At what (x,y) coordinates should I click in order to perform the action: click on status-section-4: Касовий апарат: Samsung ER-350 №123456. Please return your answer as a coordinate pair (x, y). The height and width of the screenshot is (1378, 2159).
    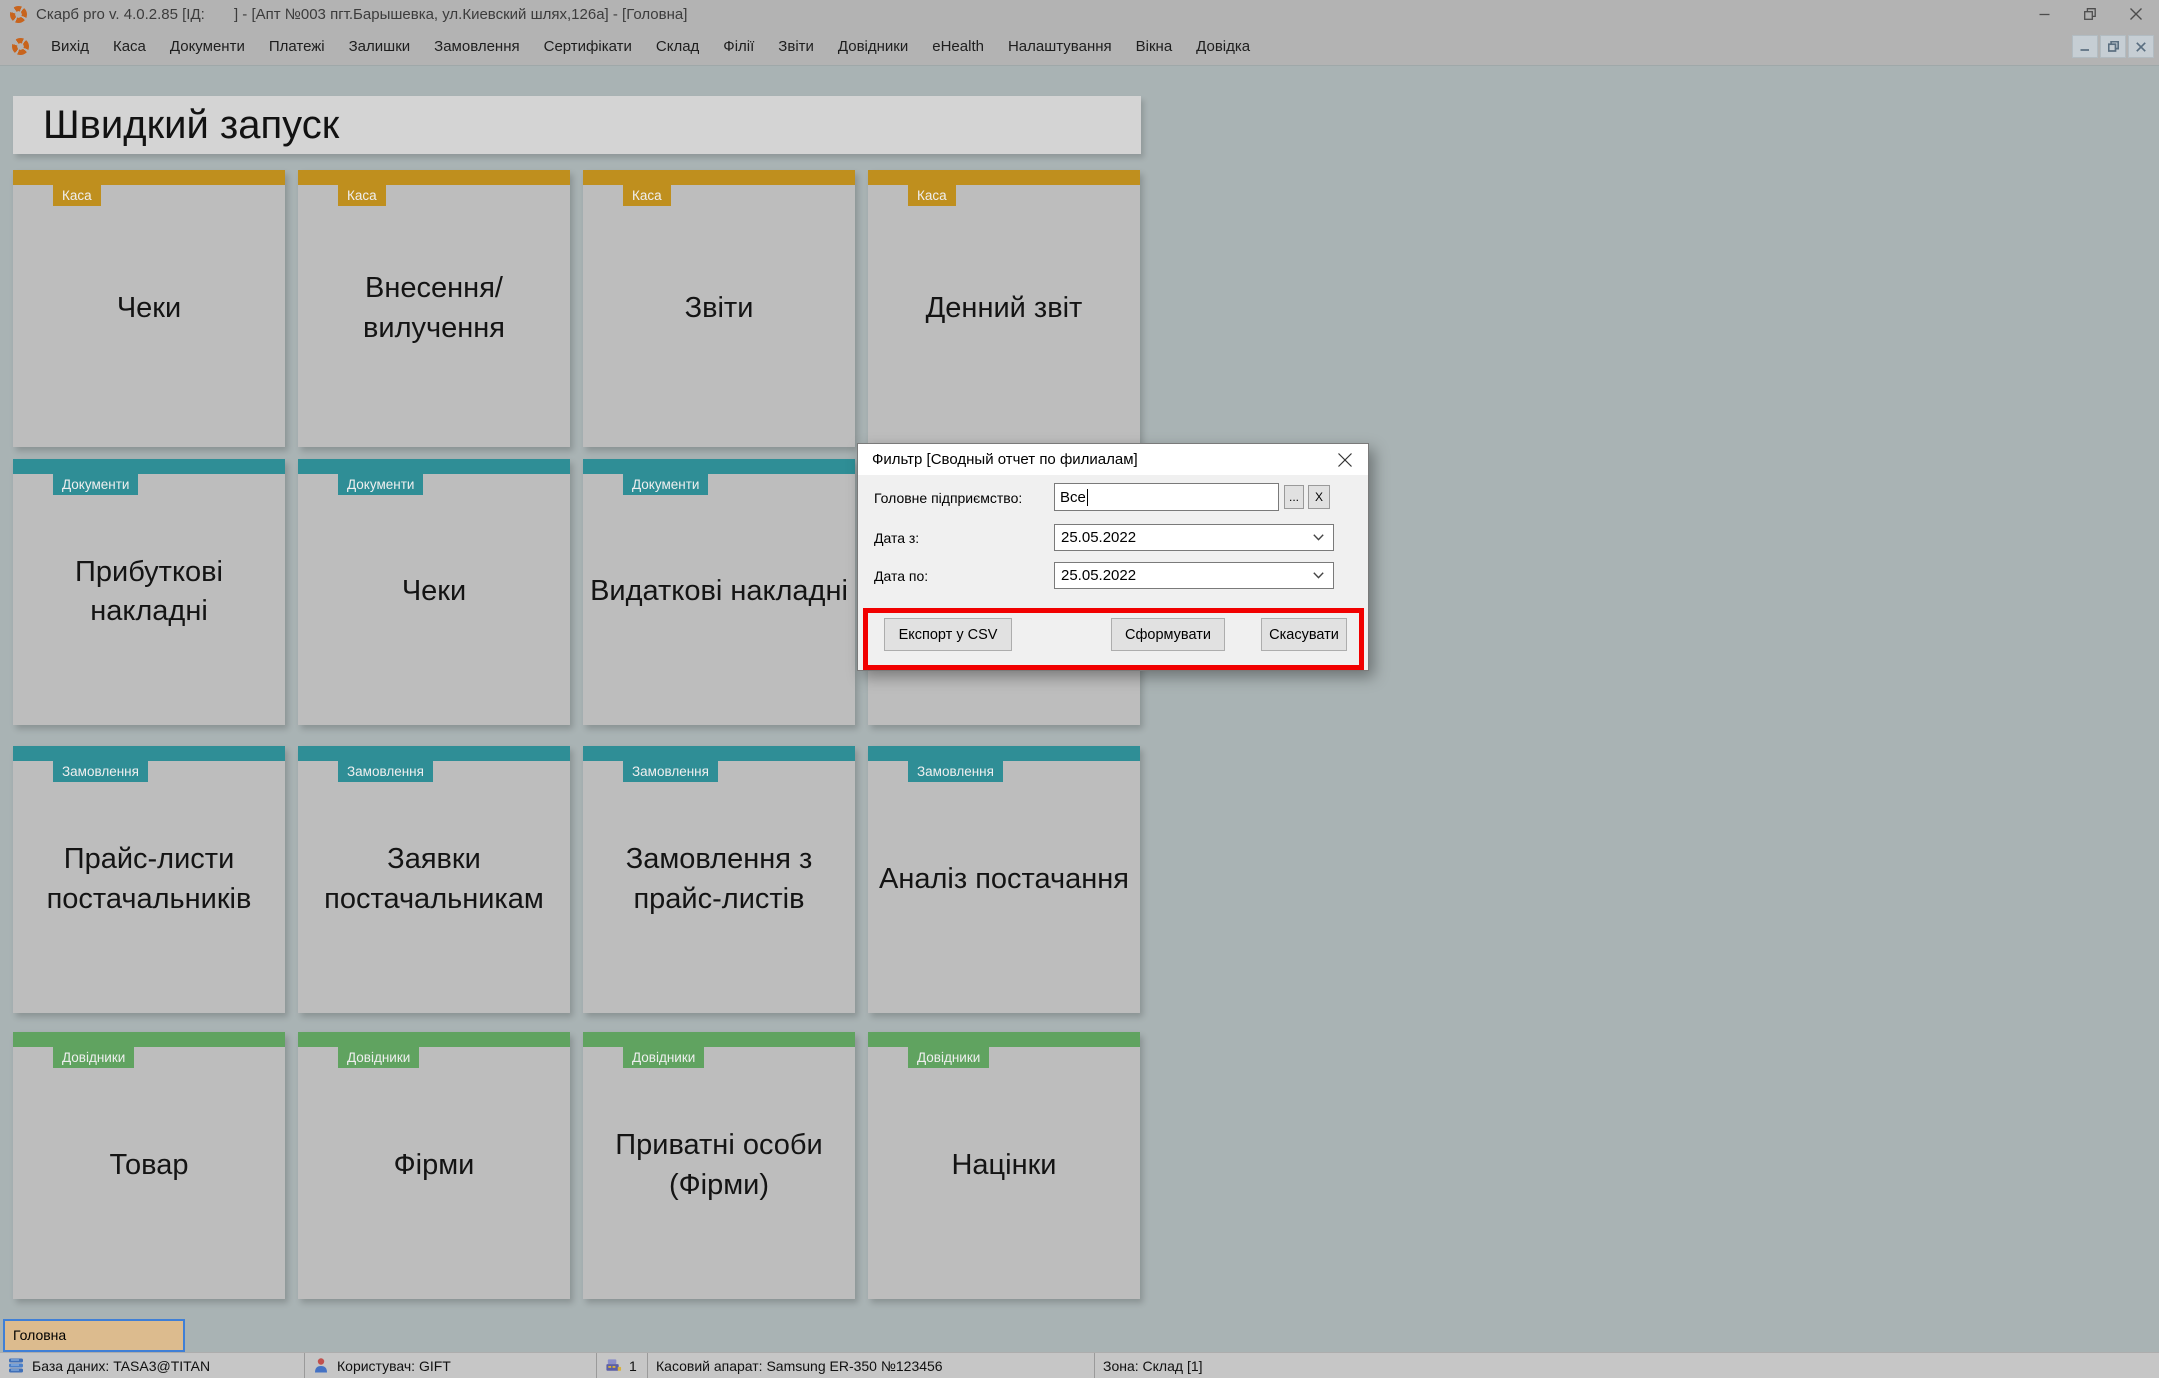
    Looking at the image, I should click on (871, 1365).